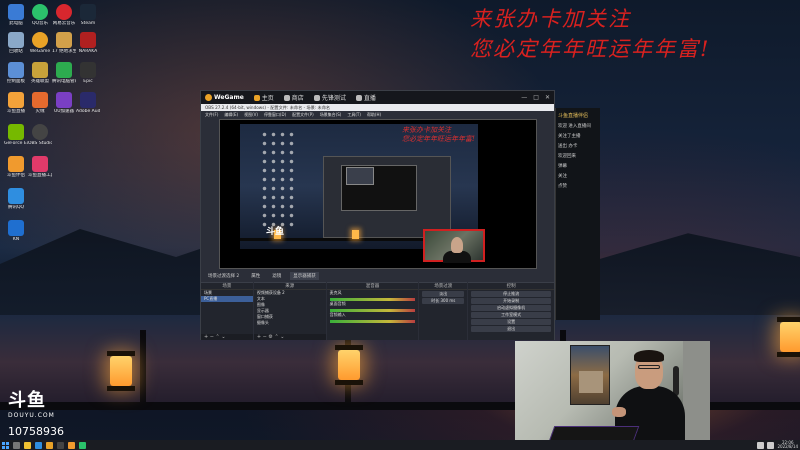 Image resolution: width=800 pixels, height=450 pixels. I want to click on scene-item-selected: PC直播, so click(227, 299).